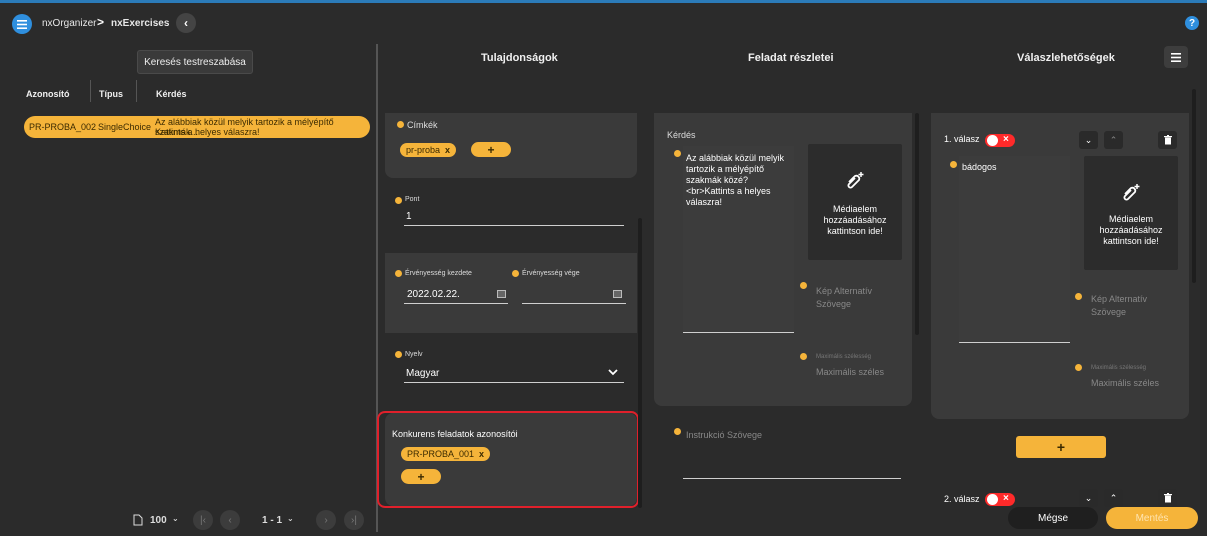 This screenshot has width=1207, height=536. I want to click on column-header-id: Azonosító, so click(48, 94).